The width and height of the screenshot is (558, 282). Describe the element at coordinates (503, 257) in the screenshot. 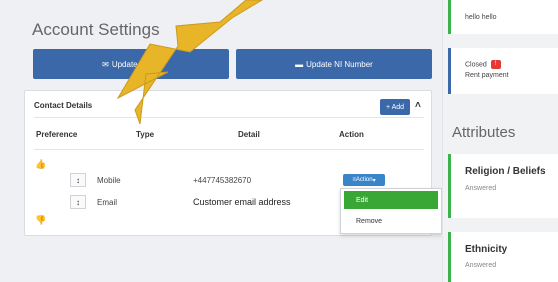

I see `ethnicity-card: Ethnicity Answered` at that location.